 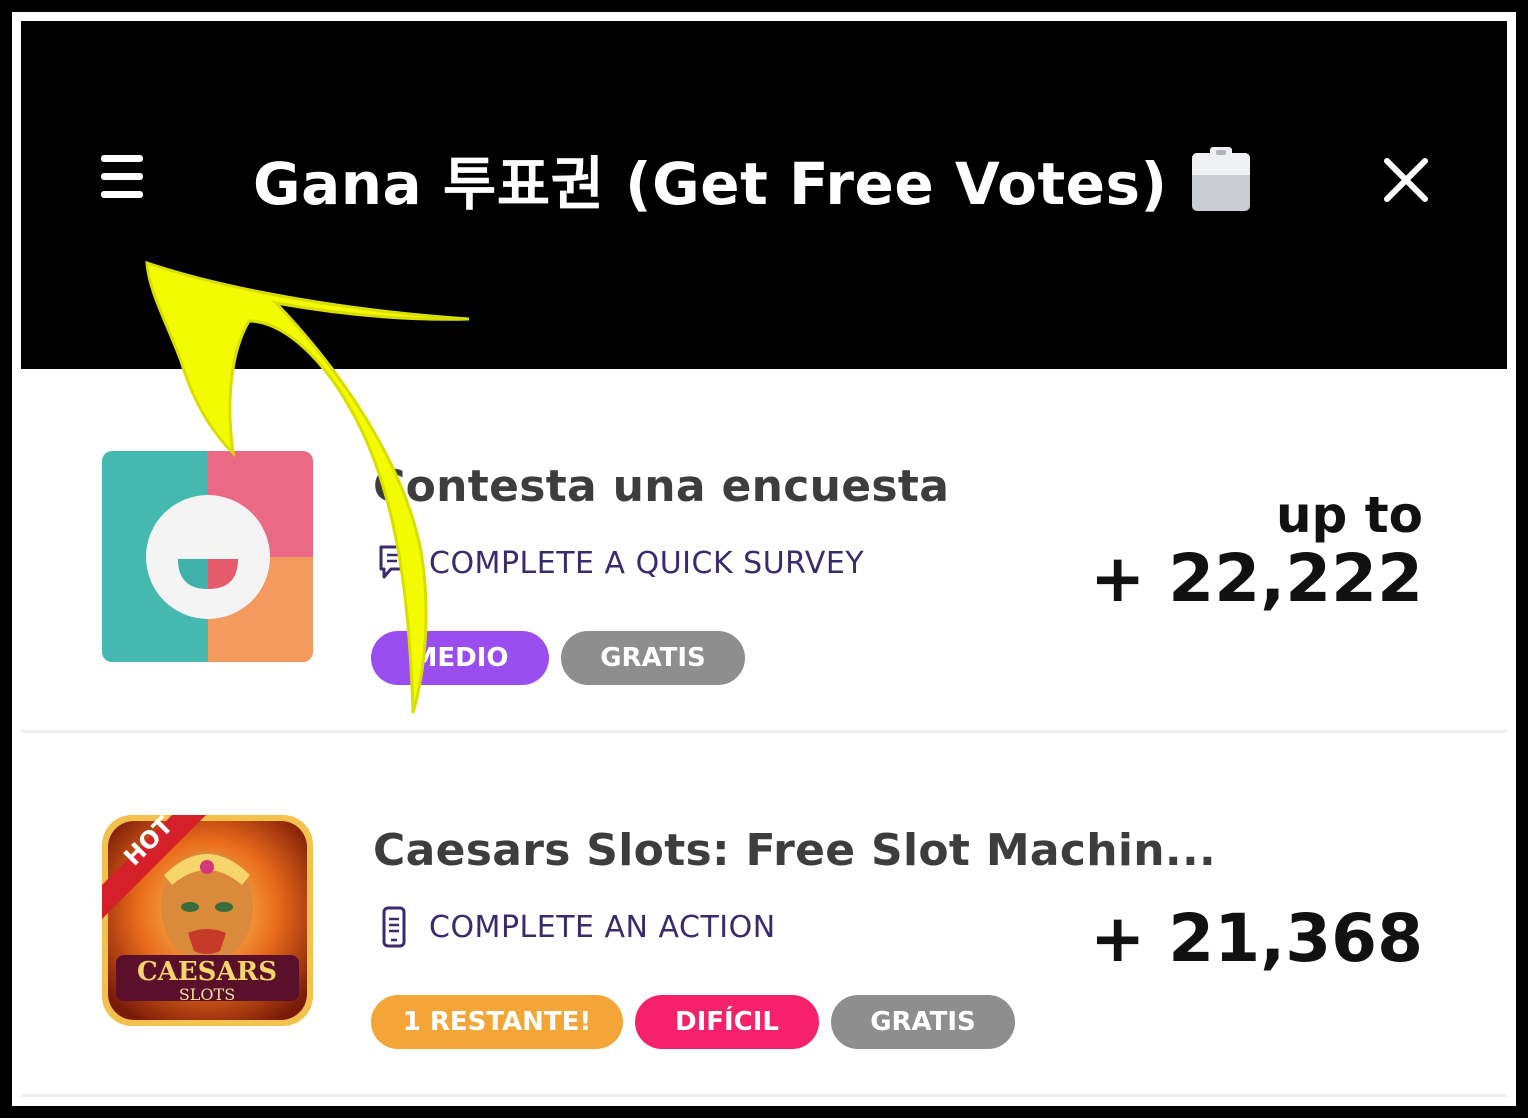 What do you see at coordinates (207, 994) in the screenshot?
I see `slots-logo-text: SLOTS` at bounding box center [207, 994].